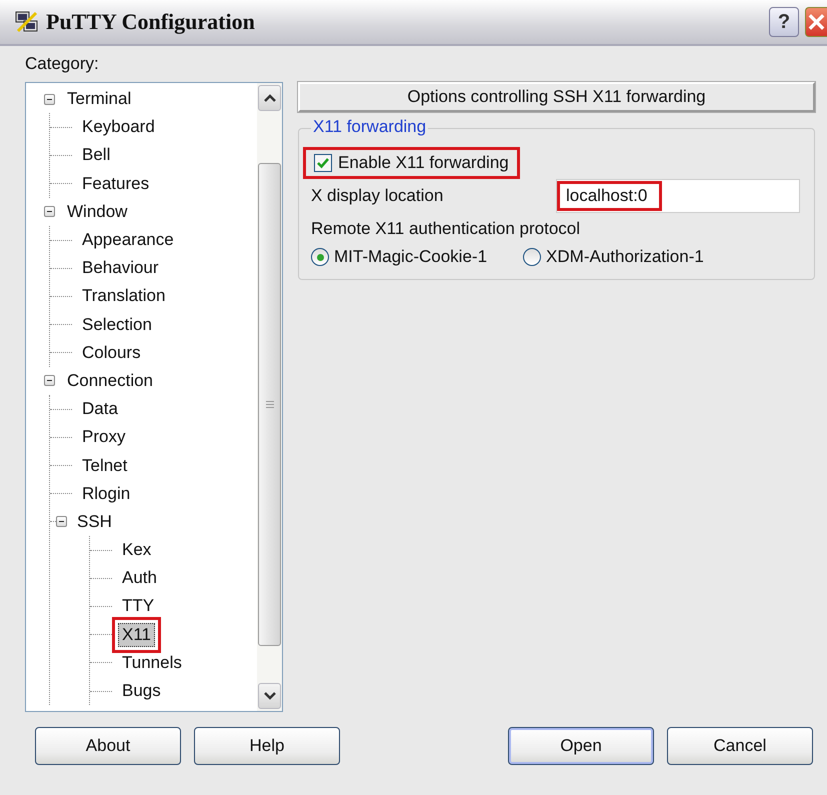  I want to click on field-label: X display location, so click(377, 196).